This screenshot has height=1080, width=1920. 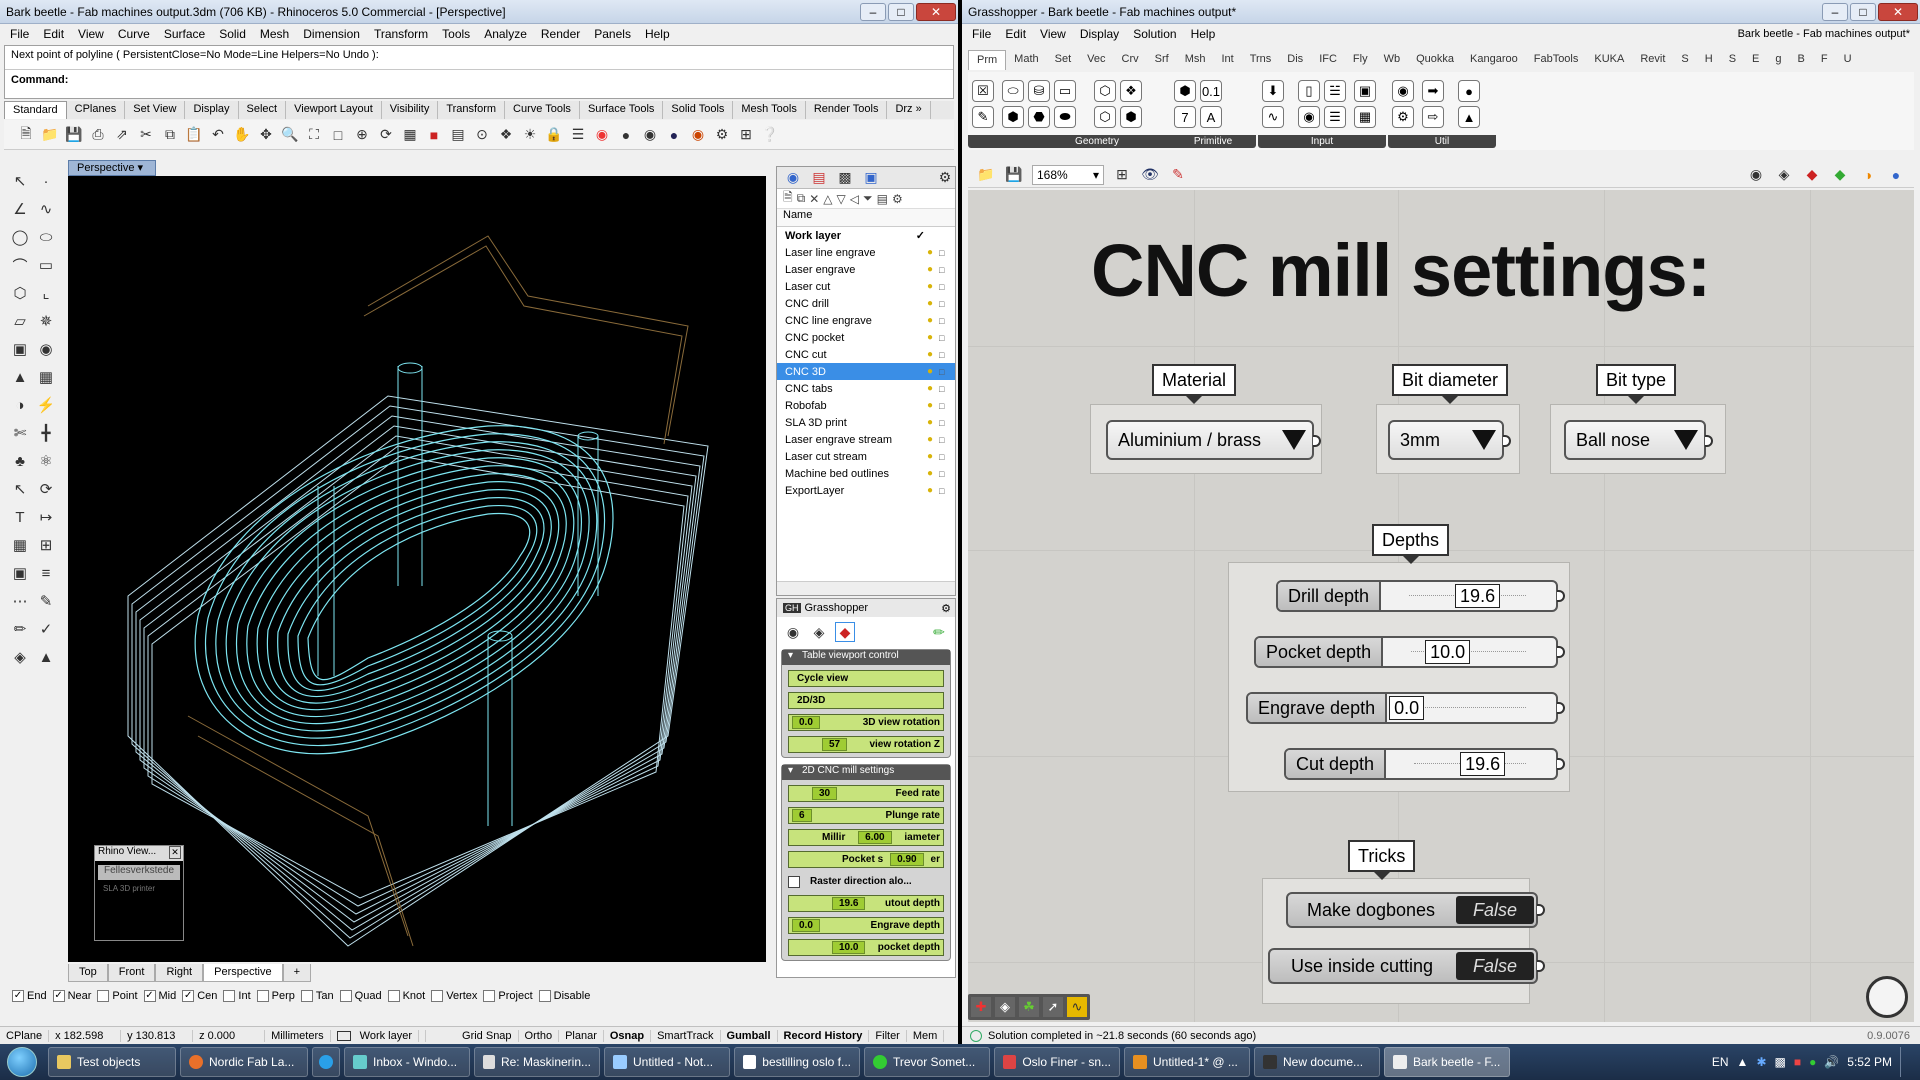 I want to click on print-icon: ⎙, so click(x=98, y=135).